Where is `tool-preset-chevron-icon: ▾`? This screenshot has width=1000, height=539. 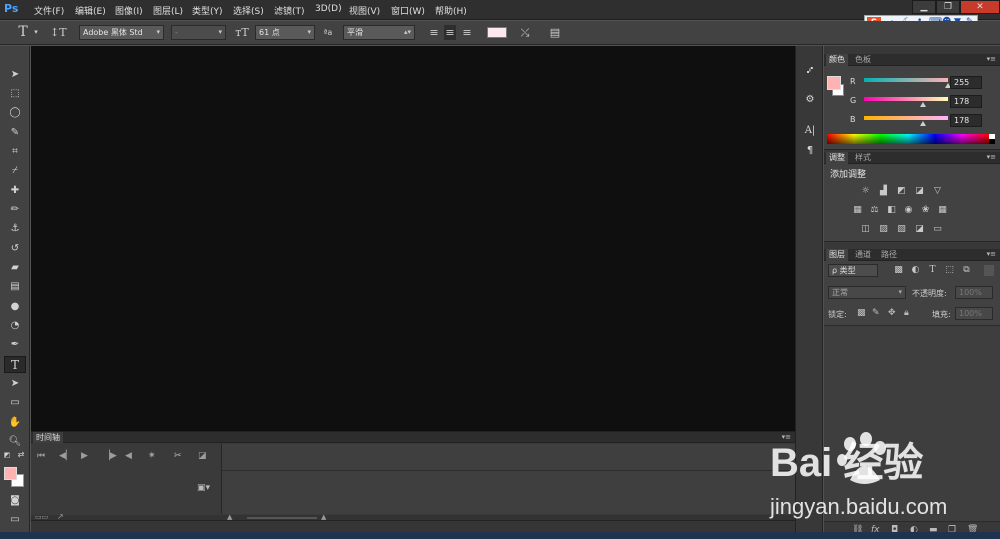 tool-preset-chevron-icon: ▾ is located at coordinates (36, 32).